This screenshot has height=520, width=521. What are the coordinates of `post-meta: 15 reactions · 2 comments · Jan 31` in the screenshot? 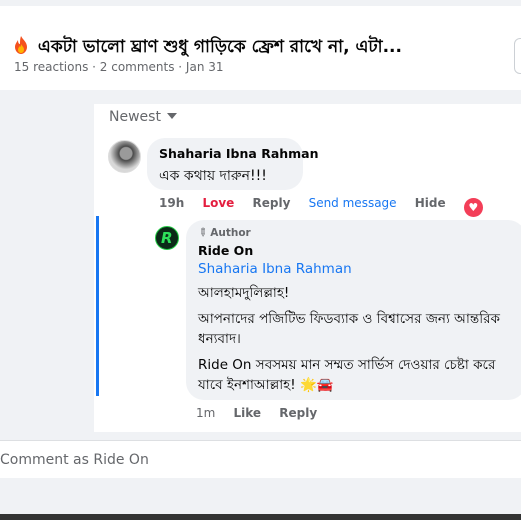 It's located at (119, 67).